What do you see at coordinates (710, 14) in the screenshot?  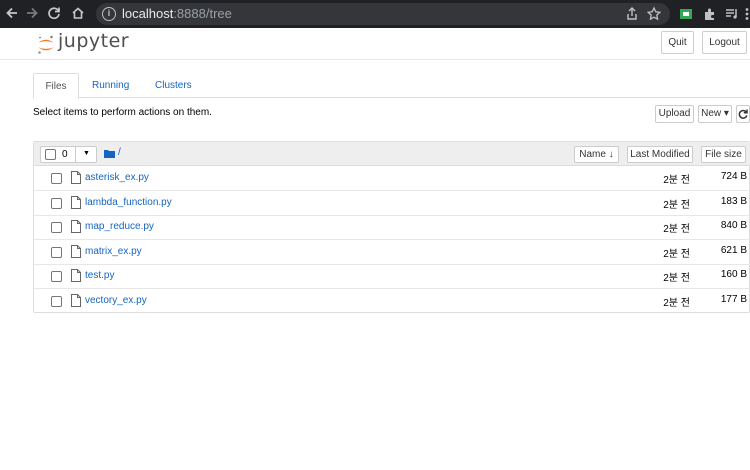 I see `extensions-puzzle-icon` at bounding box center [710, 14].